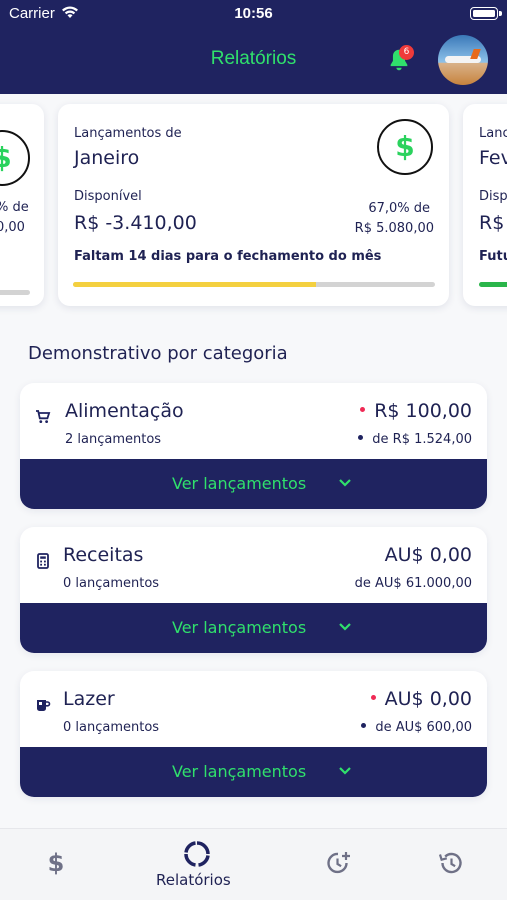 The width and height of the screenshot is (507, 900). Describe the element at coordinates (158, 353) in the screenshot. I see `section-title: Demonstrativo por categoria` at that location.